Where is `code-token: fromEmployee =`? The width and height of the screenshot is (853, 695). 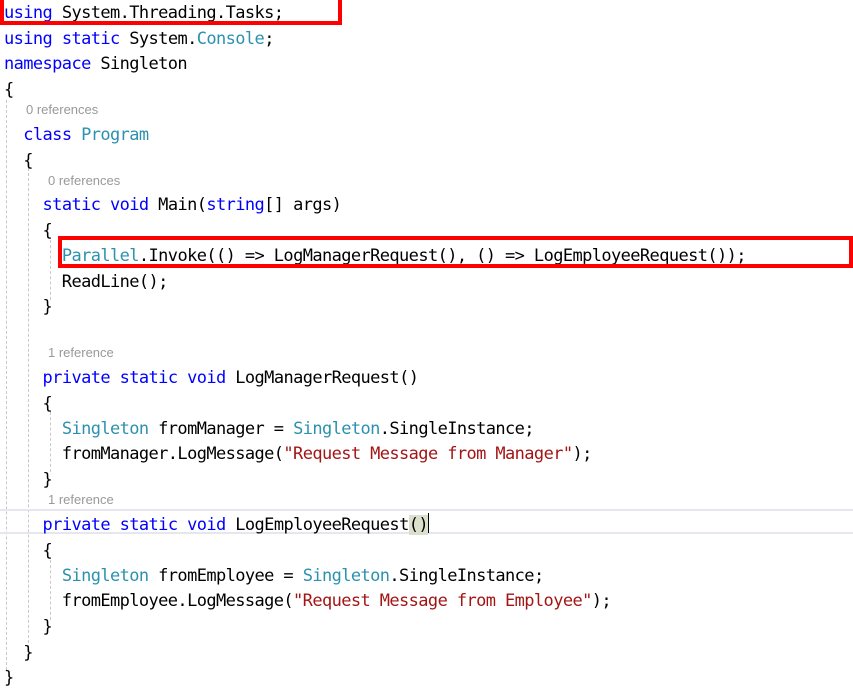 code-token: fromEmployee = is located at coordinates (225, 576).